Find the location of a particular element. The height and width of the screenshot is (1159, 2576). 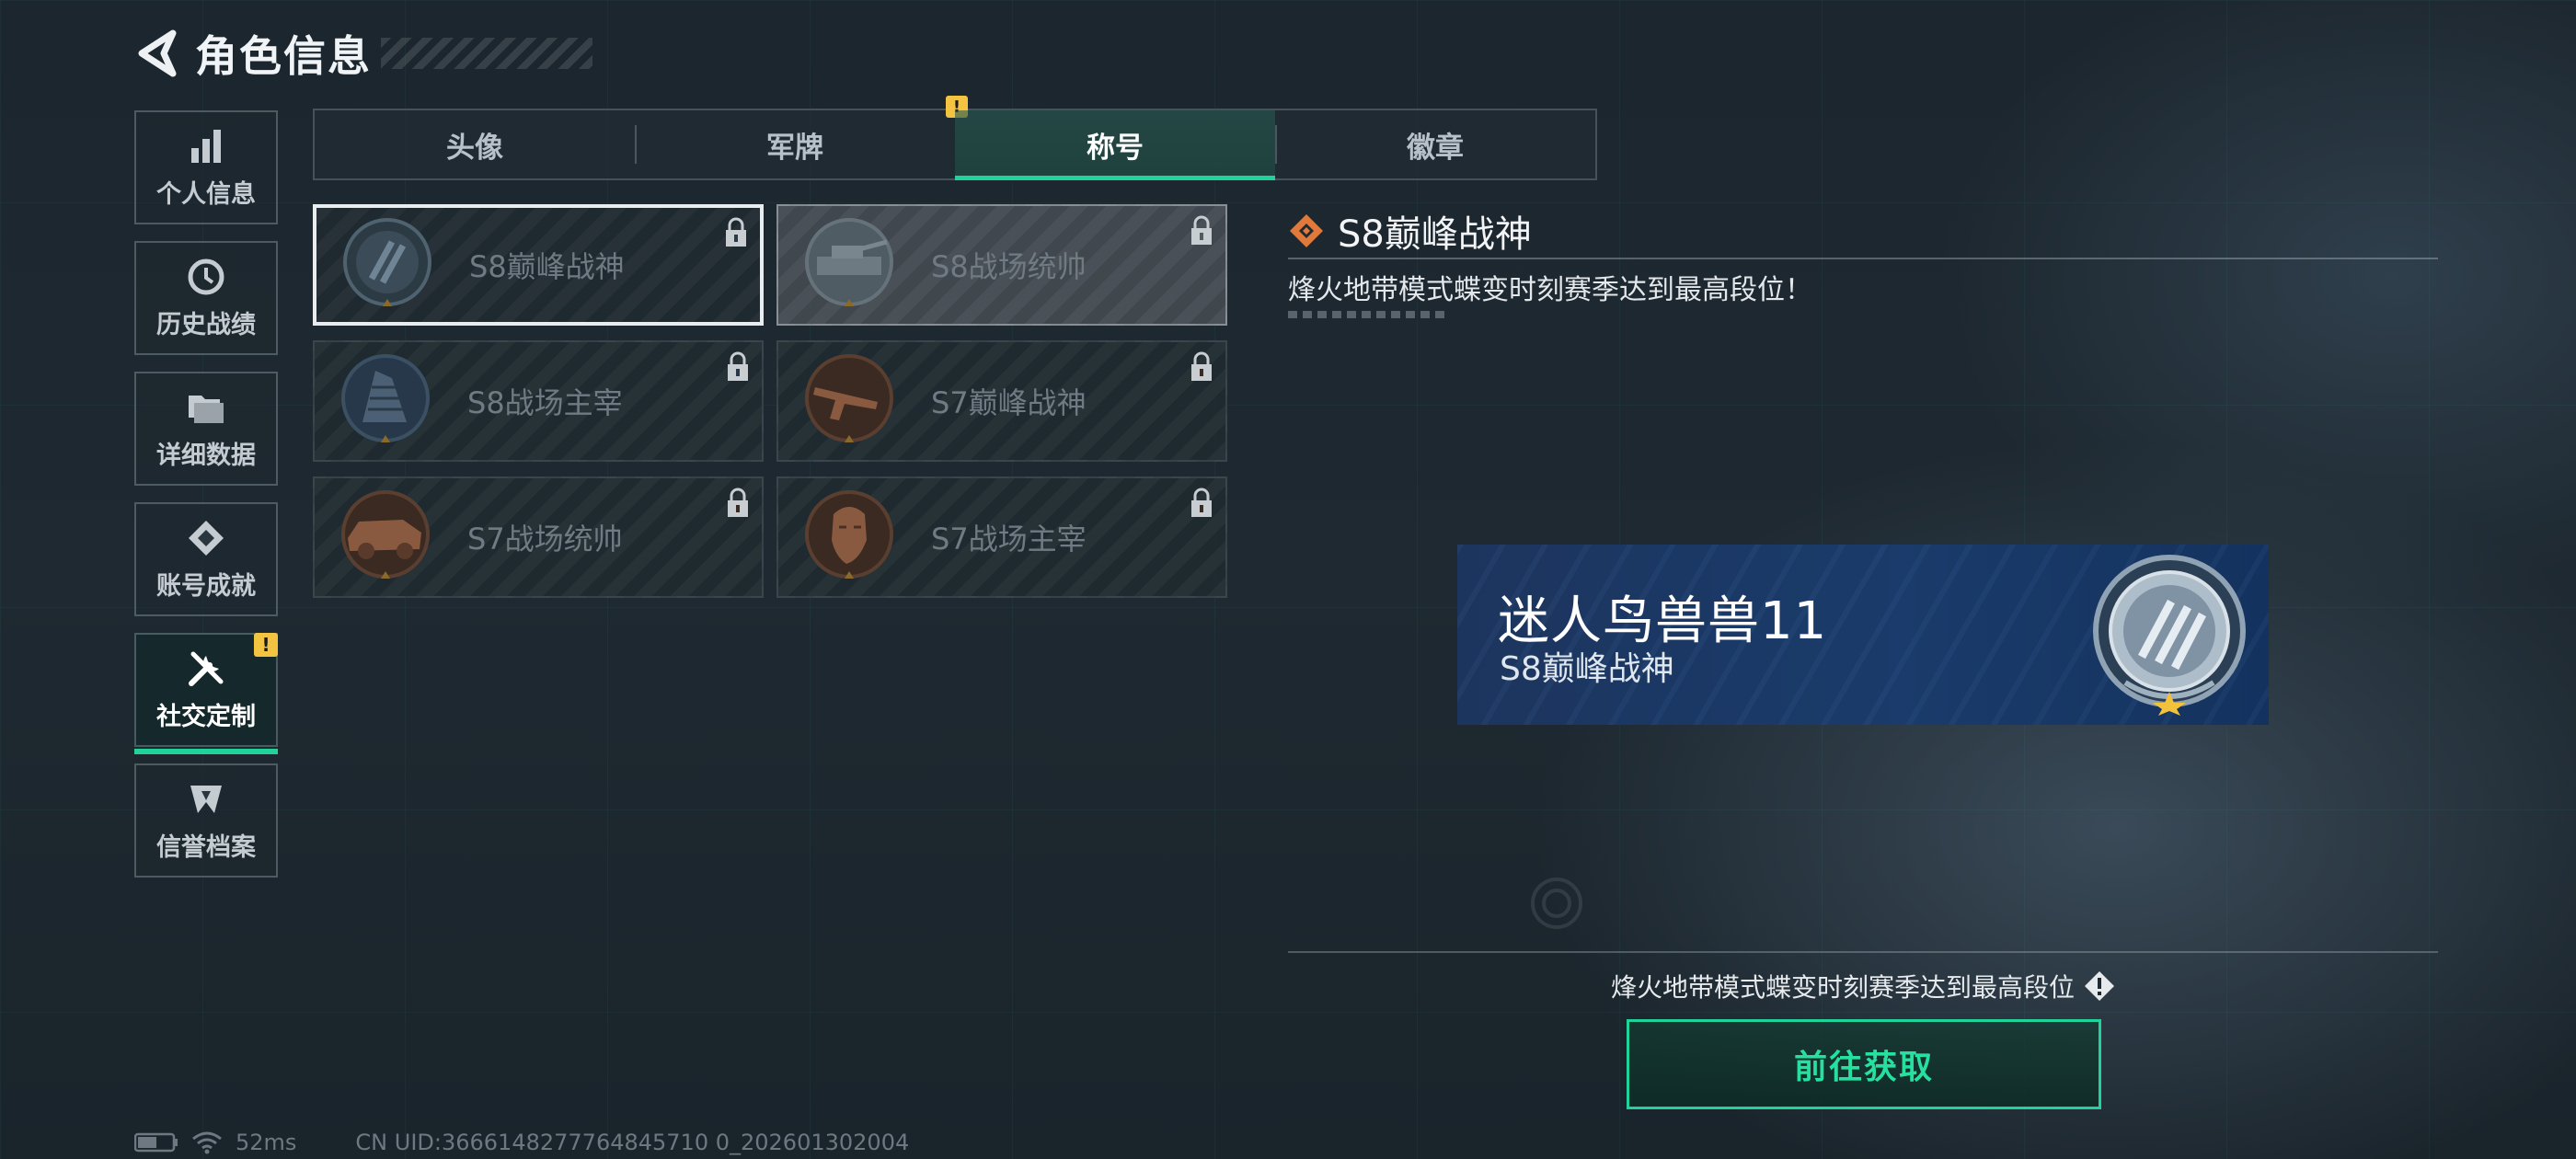

latency-text: 52ms is located at coordinates (266, 1142).